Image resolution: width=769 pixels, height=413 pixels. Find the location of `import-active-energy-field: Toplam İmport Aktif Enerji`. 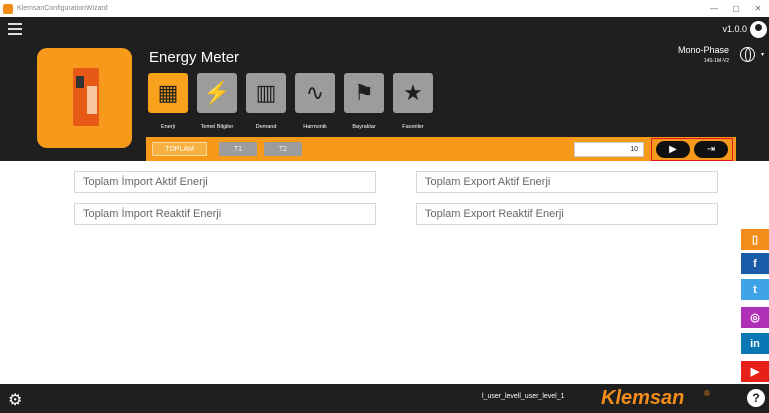

import-active-energy-field: Toplam İmport Aktif Enerji is located at coordinates (225, 182).